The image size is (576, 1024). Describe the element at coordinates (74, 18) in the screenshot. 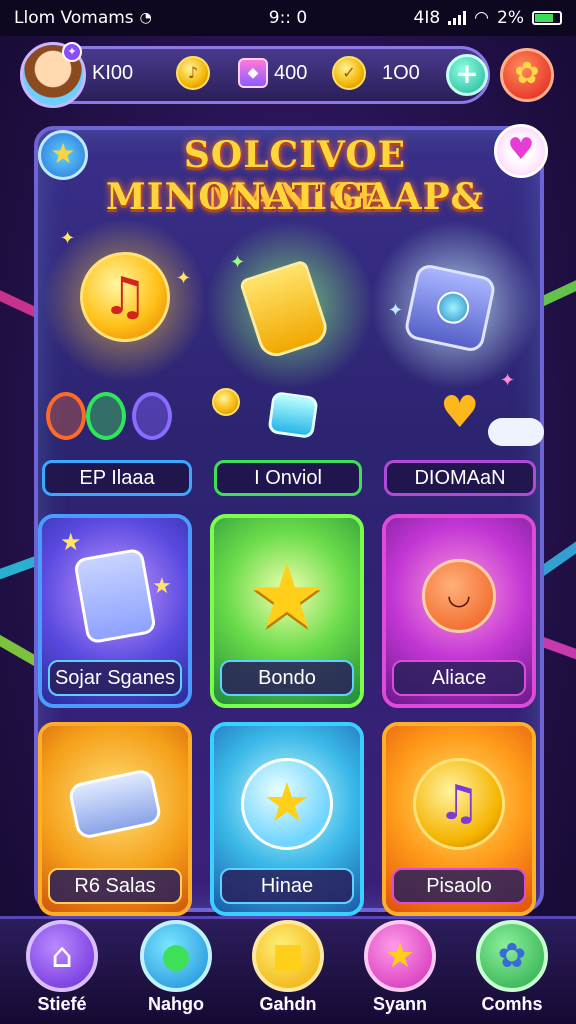

I see `carrier-label: Llom Vomams` at that location.